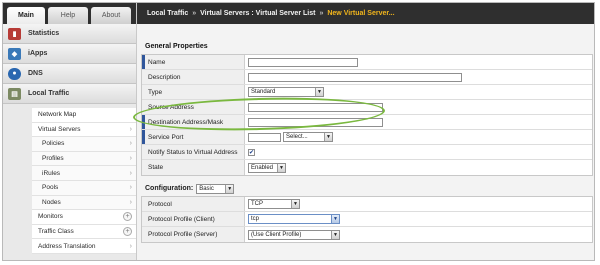 The image size is (600, 265). Describe the element at coordinates (193, 92) in the screenshot. I see `field-label: Type` at that location.